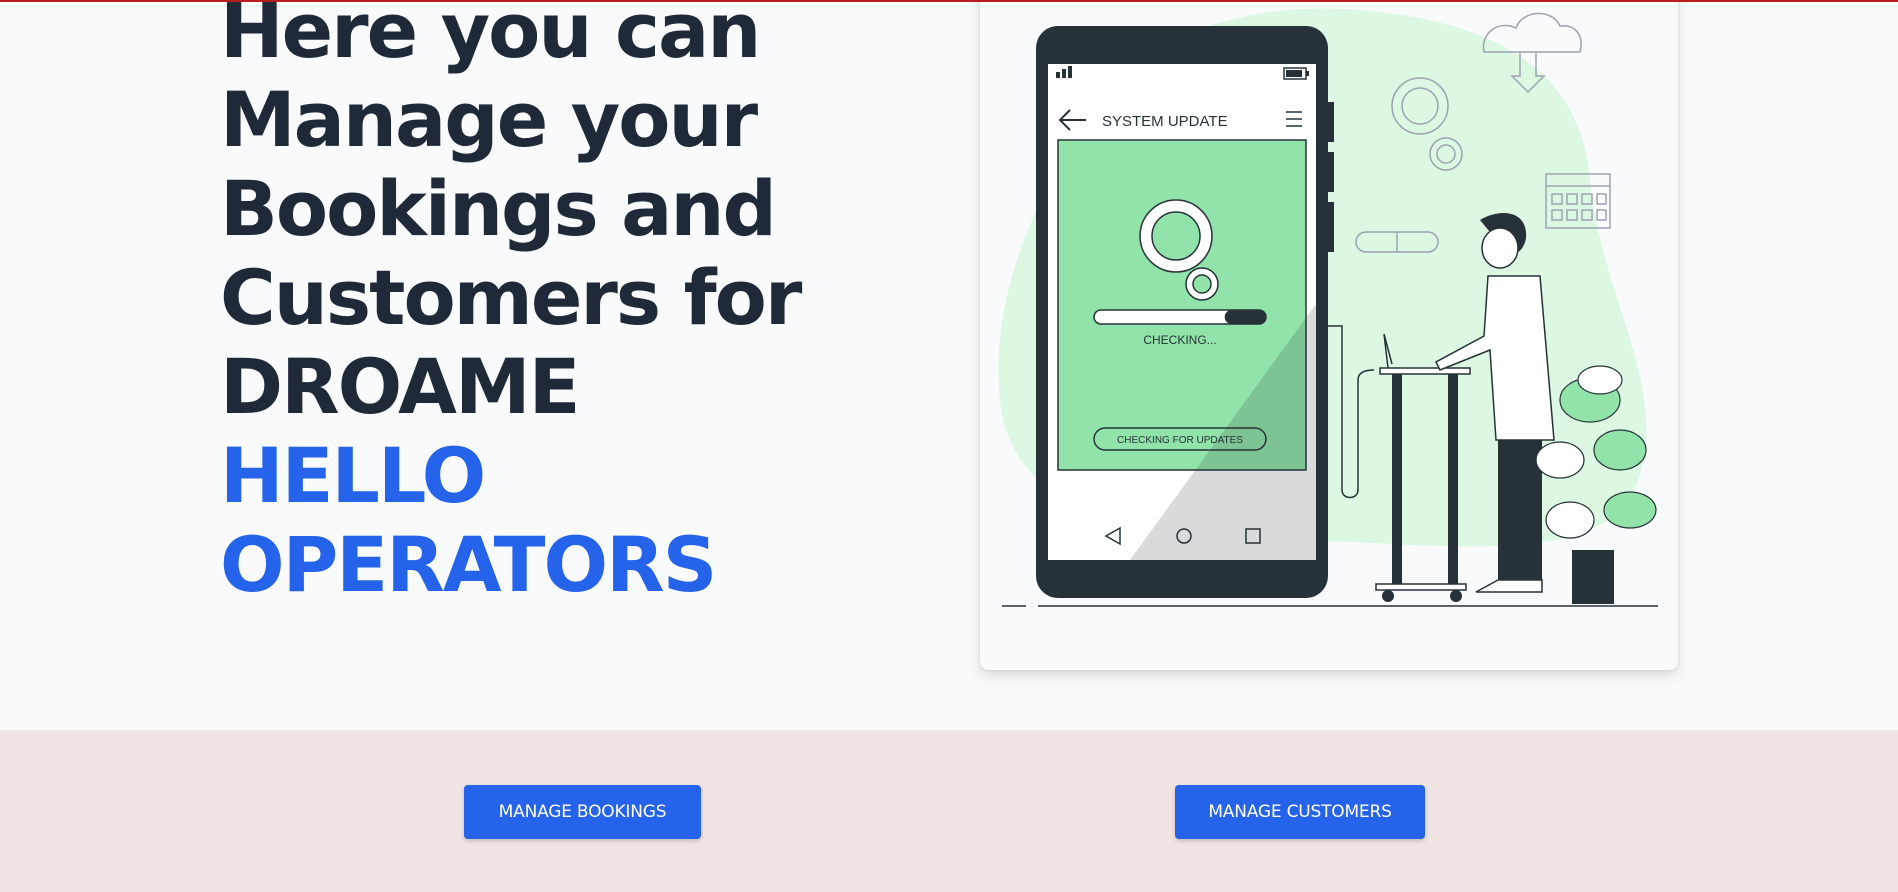  What do you see at coordinates (498, 208) in the screenshot?
I see `heading-line: Bookings and` at bounding box center [498, 208].